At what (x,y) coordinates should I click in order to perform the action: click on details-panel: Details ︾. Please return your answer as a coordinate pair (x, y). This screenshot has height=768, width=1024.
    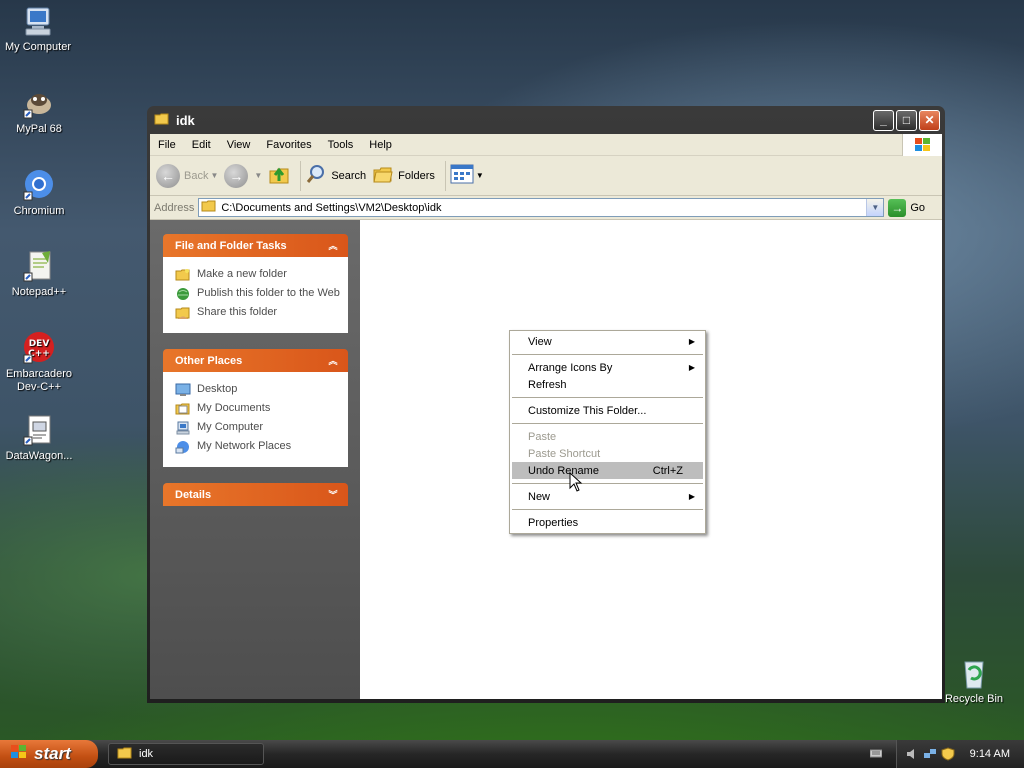
    Looking at the image, I should click on (255, 494).